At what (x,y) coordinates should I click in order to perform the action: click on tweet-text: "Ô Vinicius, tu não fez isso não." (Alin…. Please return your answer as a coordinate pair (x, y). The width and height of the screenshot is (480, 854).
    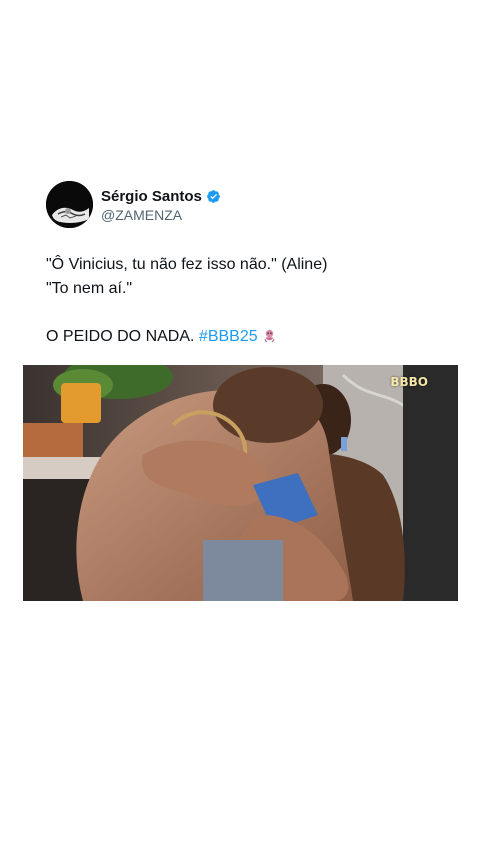
    Looking at the image, I should click on (246, 301).